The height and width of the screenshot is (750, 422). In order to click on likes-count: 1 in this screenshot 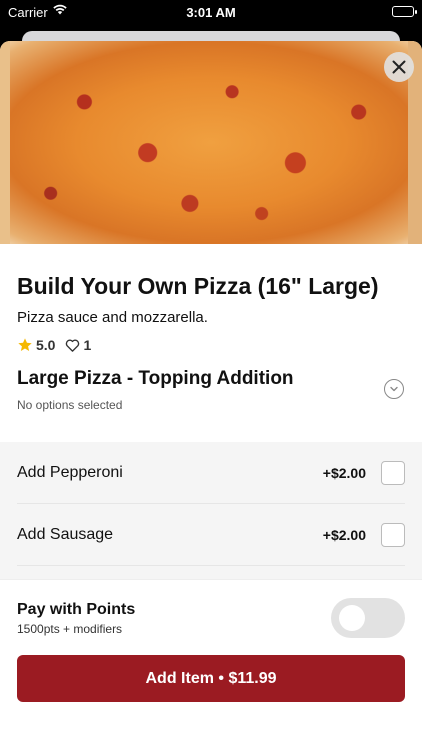, I will do `click(87, 345)`.